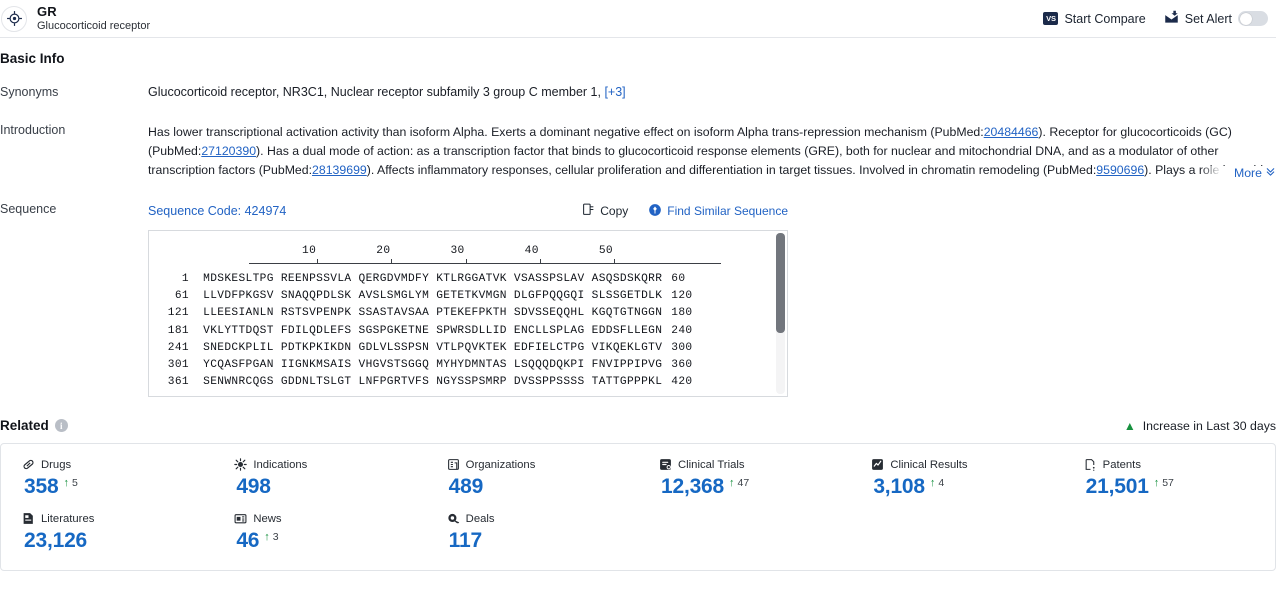  What do you see at coordinates (339, 170) in the screenshot?
I see `pubmed-link-3: 28139699` at bounding box center [339, 170].